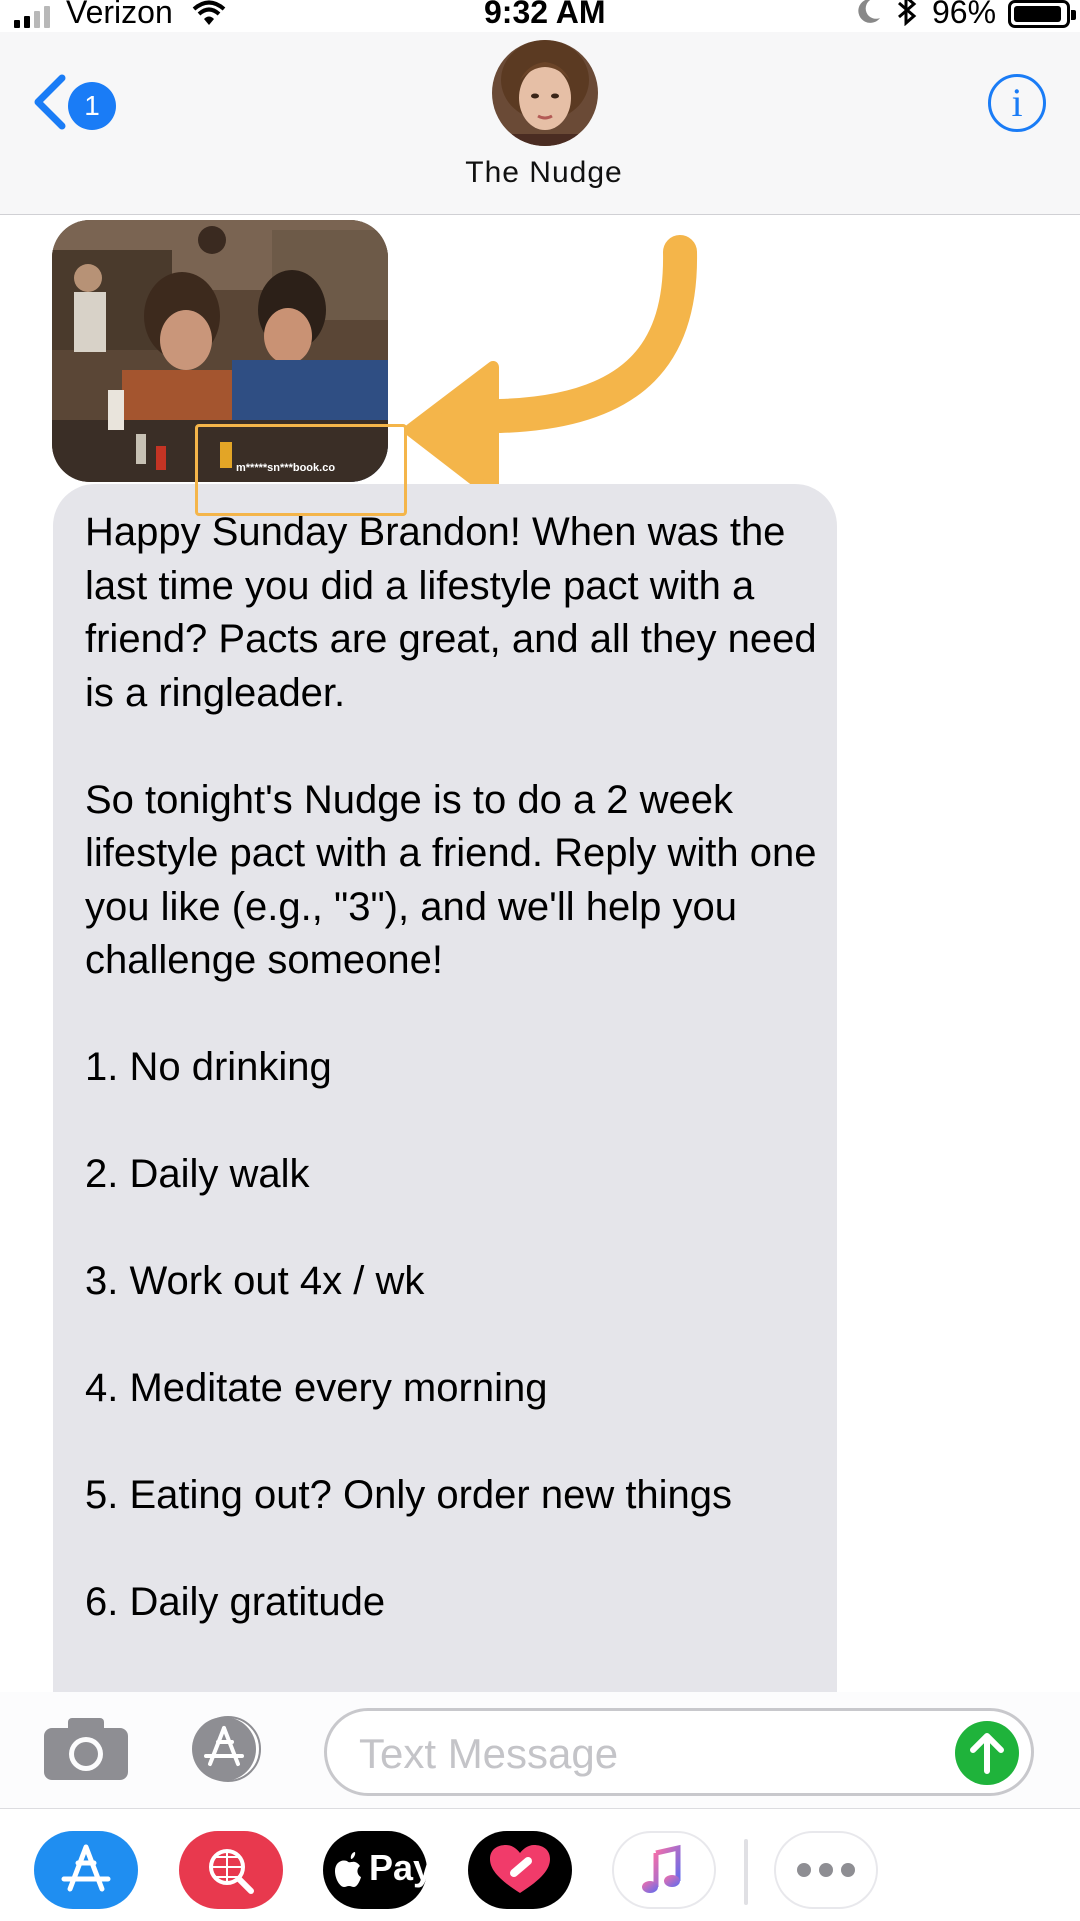  I want to click on back-button, so click(50, 104).